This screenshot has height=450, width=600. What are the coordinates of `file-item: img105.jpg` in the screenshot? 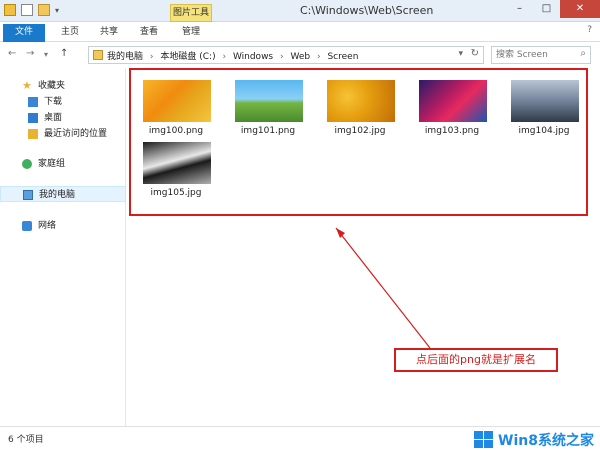 It's located at (176, 168).